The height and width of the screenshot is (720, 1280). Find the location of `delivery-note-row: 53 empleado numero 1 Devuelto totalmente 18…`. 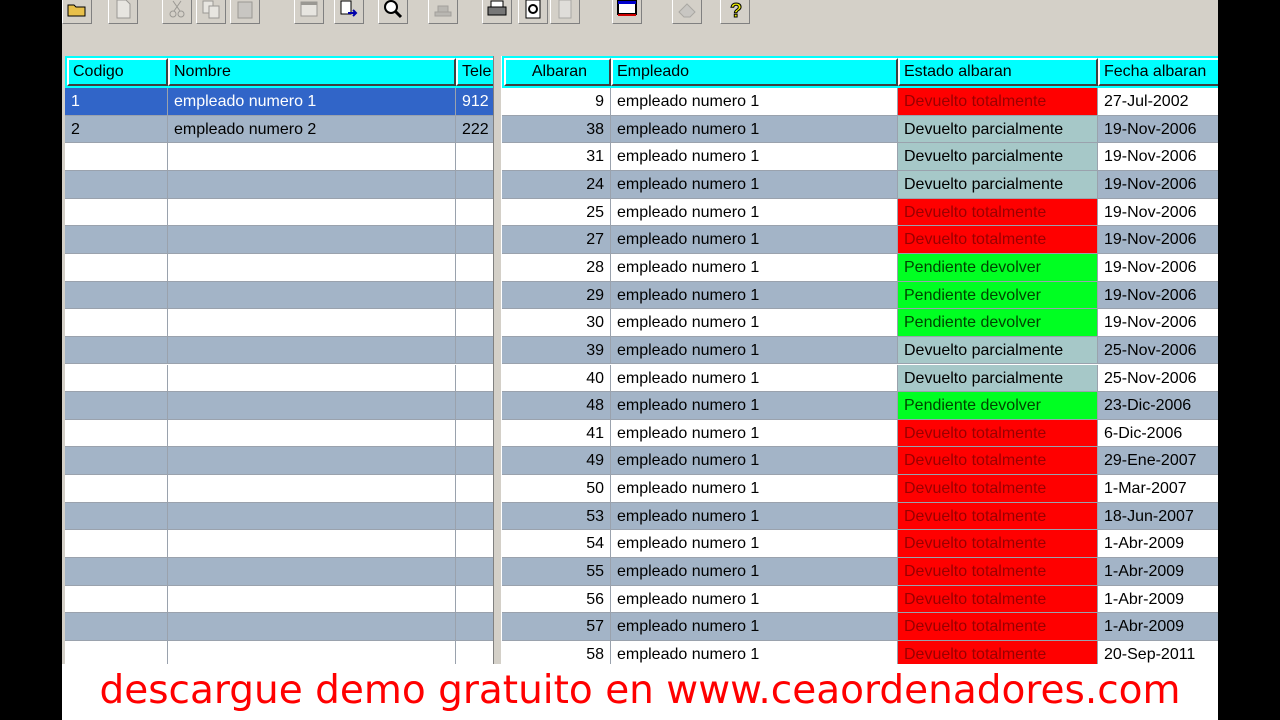

delivery-note-row: 53 empleado numero 1 Devuelto totalmente 18… is located at coordinates (860, 516).